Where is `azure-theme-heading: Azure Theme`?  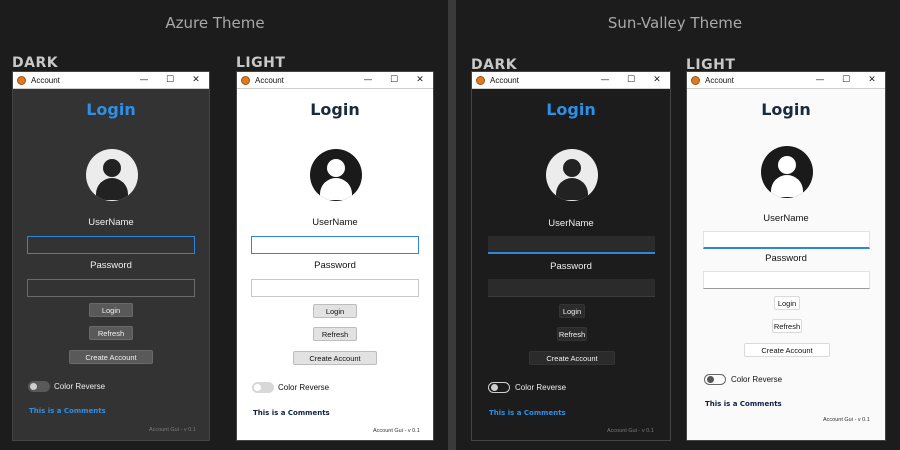 azure-theme-heading: Azure Theme is located at coordinates (215, 23).